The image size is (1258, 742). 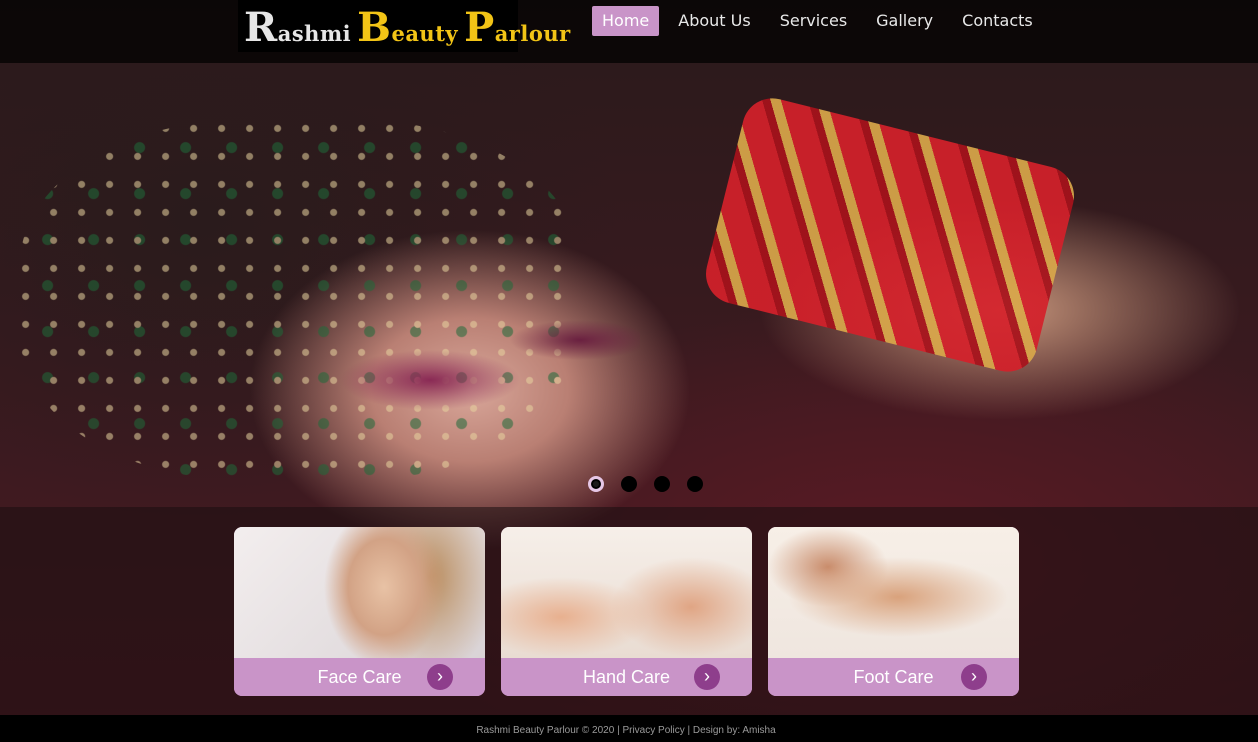 What do you see at coordinates (314, 33) in the screenshot?
I see `logo-text: ashmi` at bounding box center [314, 33].